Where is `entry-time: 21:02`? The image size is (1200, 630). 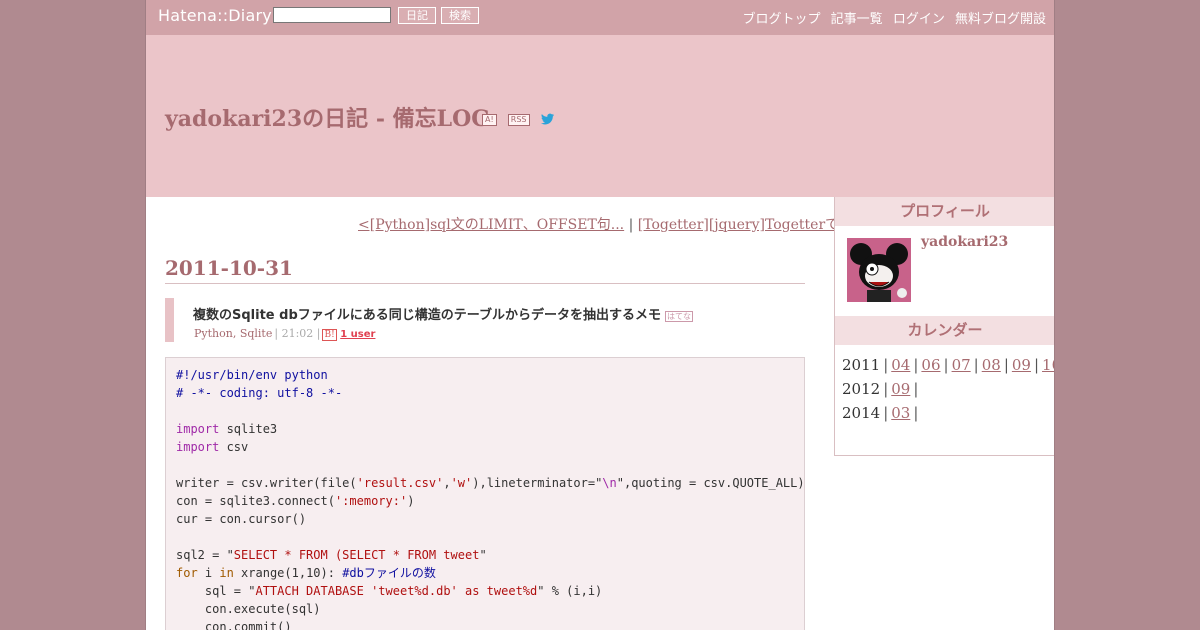 entry-time: 21:02 is located at coordinates (297, 333).